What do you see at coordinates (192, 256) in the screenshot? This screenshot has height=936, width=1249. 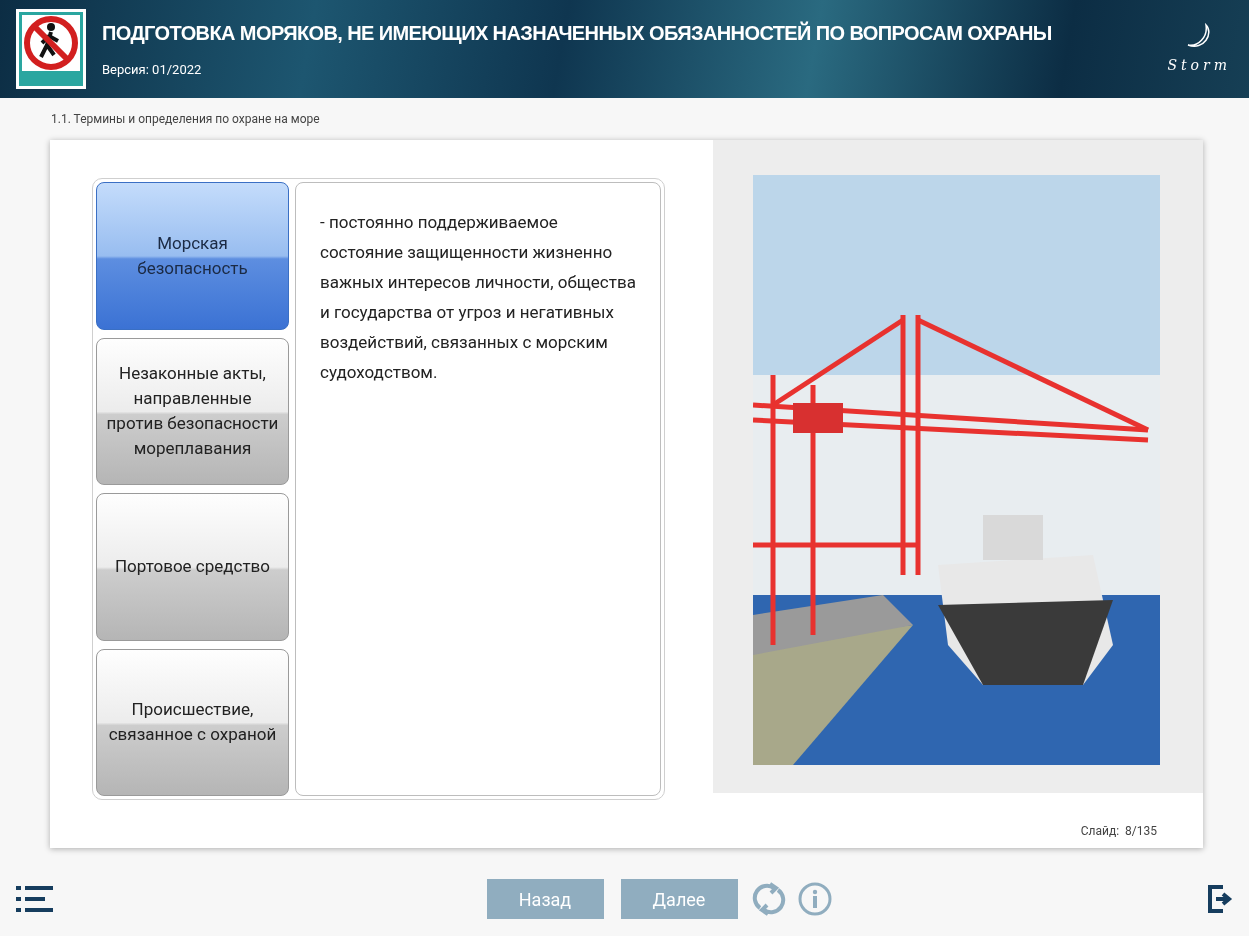 I see `term-tab: Морская безопасность` at bounding box center [192, 256].